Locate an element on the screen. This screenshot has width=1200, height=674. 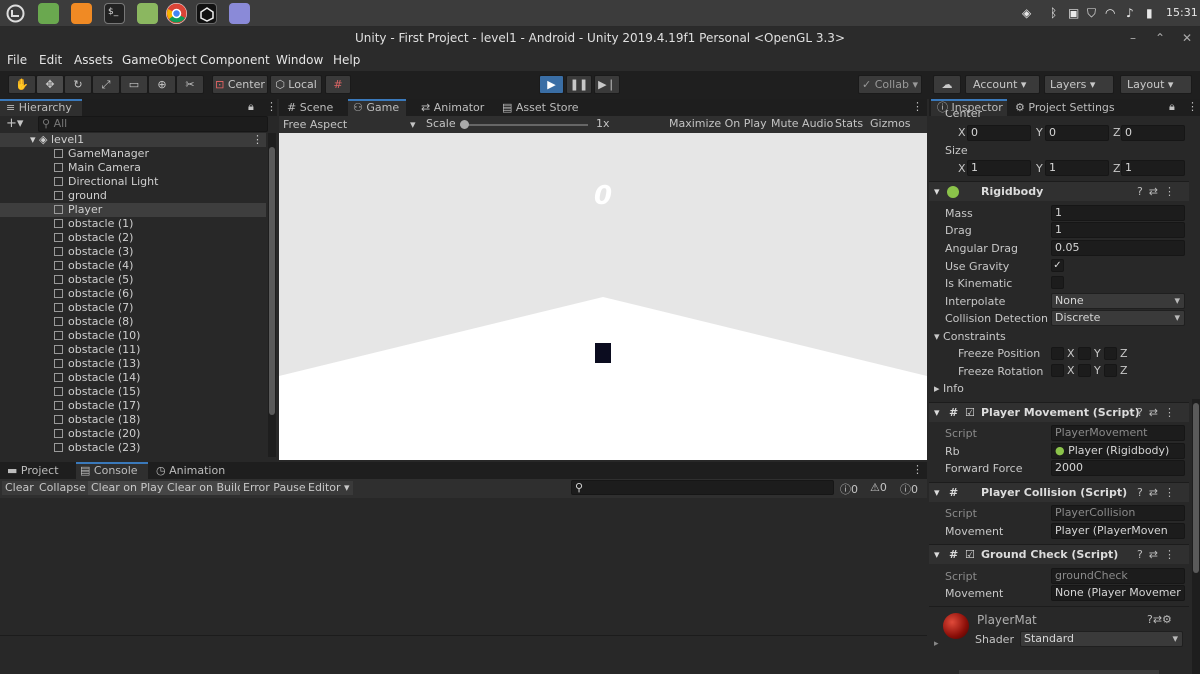
scene-more-icon: ⋮ is located at coordinates (257, 140).